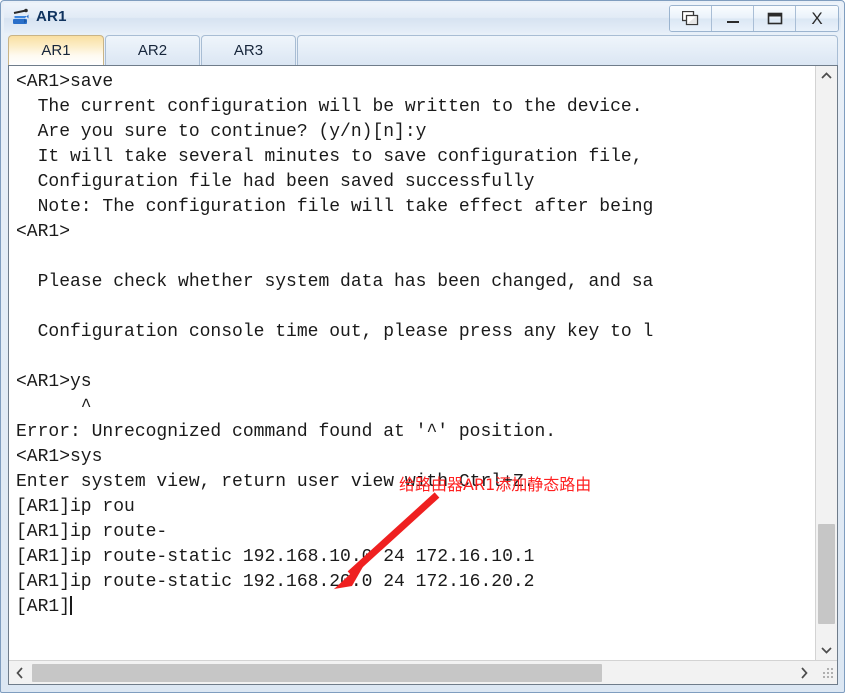 The image size is (845, 693). What do you see at coordinates (826, 76) in the screenshot?
I see `scroll-up-icon` at bounding box center [826, 76].